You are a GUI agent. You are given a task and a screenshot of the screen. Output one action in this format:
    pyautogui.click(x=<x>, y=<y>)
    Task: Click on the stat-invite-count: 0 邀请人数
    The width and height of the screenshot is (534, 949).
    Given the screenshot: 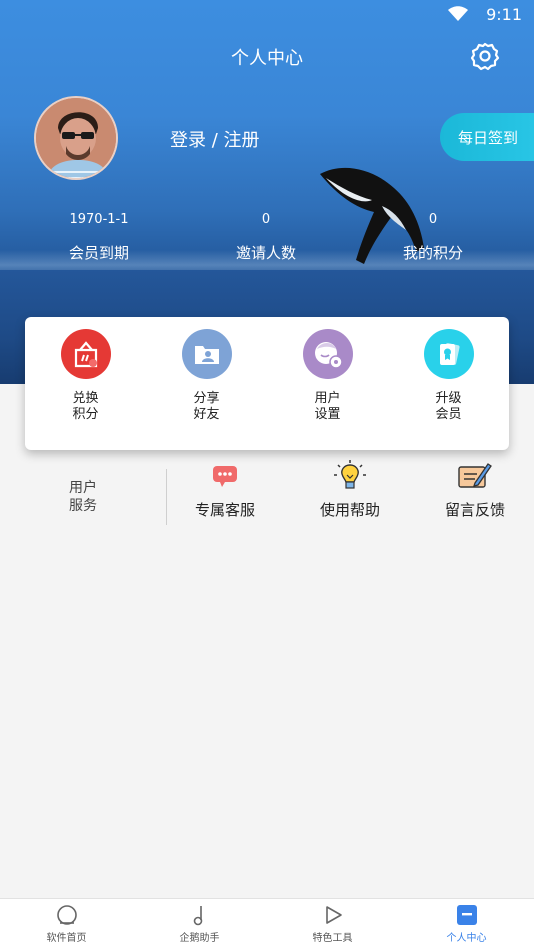 What is the action you would take?
    pyautogui.click(x=266, y=236)
    